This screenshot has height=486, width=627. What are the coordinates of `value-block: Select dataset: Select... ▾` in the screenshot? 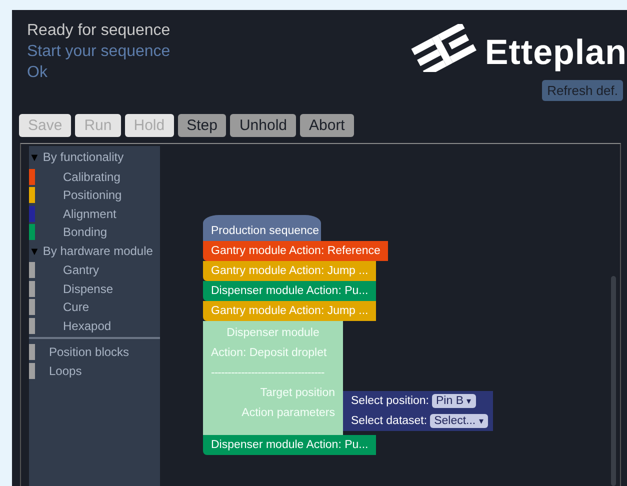 It's located at (418, 421).